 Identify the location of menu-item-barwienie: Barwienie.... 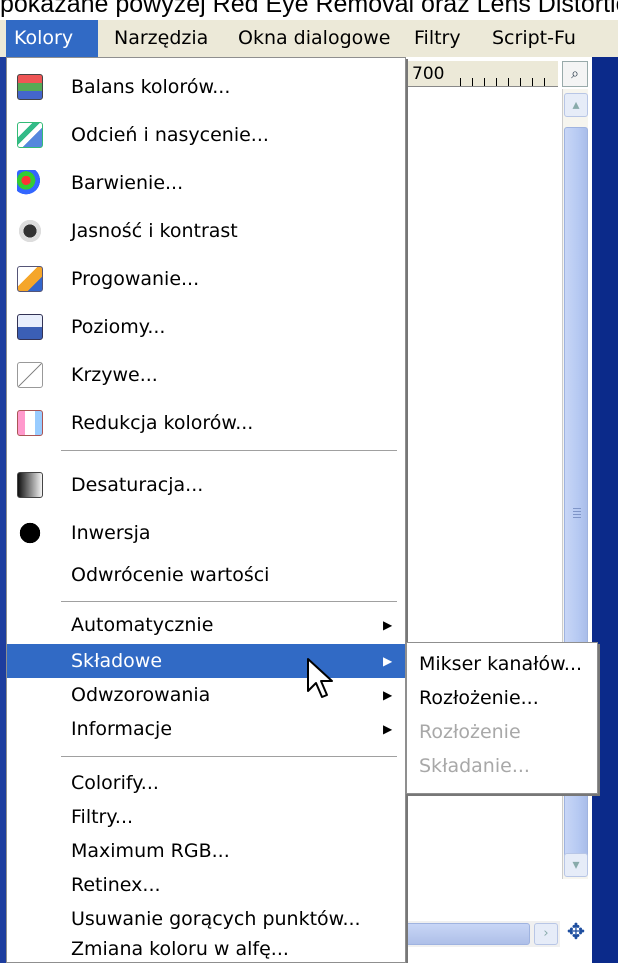
(206, 183).